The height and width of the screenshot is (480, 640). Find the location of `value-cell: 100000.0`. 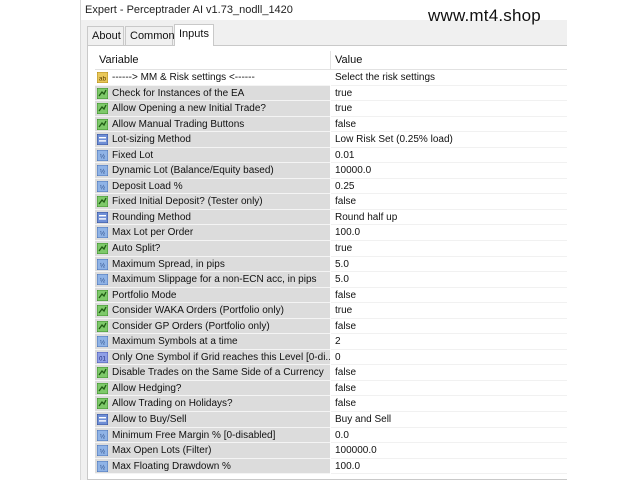

value-cell: 100000.0 is located at coordinates (449, 451).